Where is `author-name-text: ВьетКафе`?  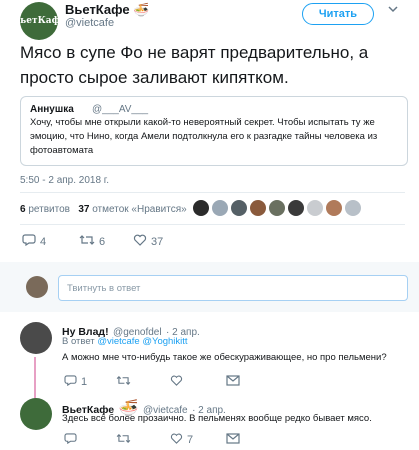
author-name-text: ВьетКафе is located at coordinates (97, 9).